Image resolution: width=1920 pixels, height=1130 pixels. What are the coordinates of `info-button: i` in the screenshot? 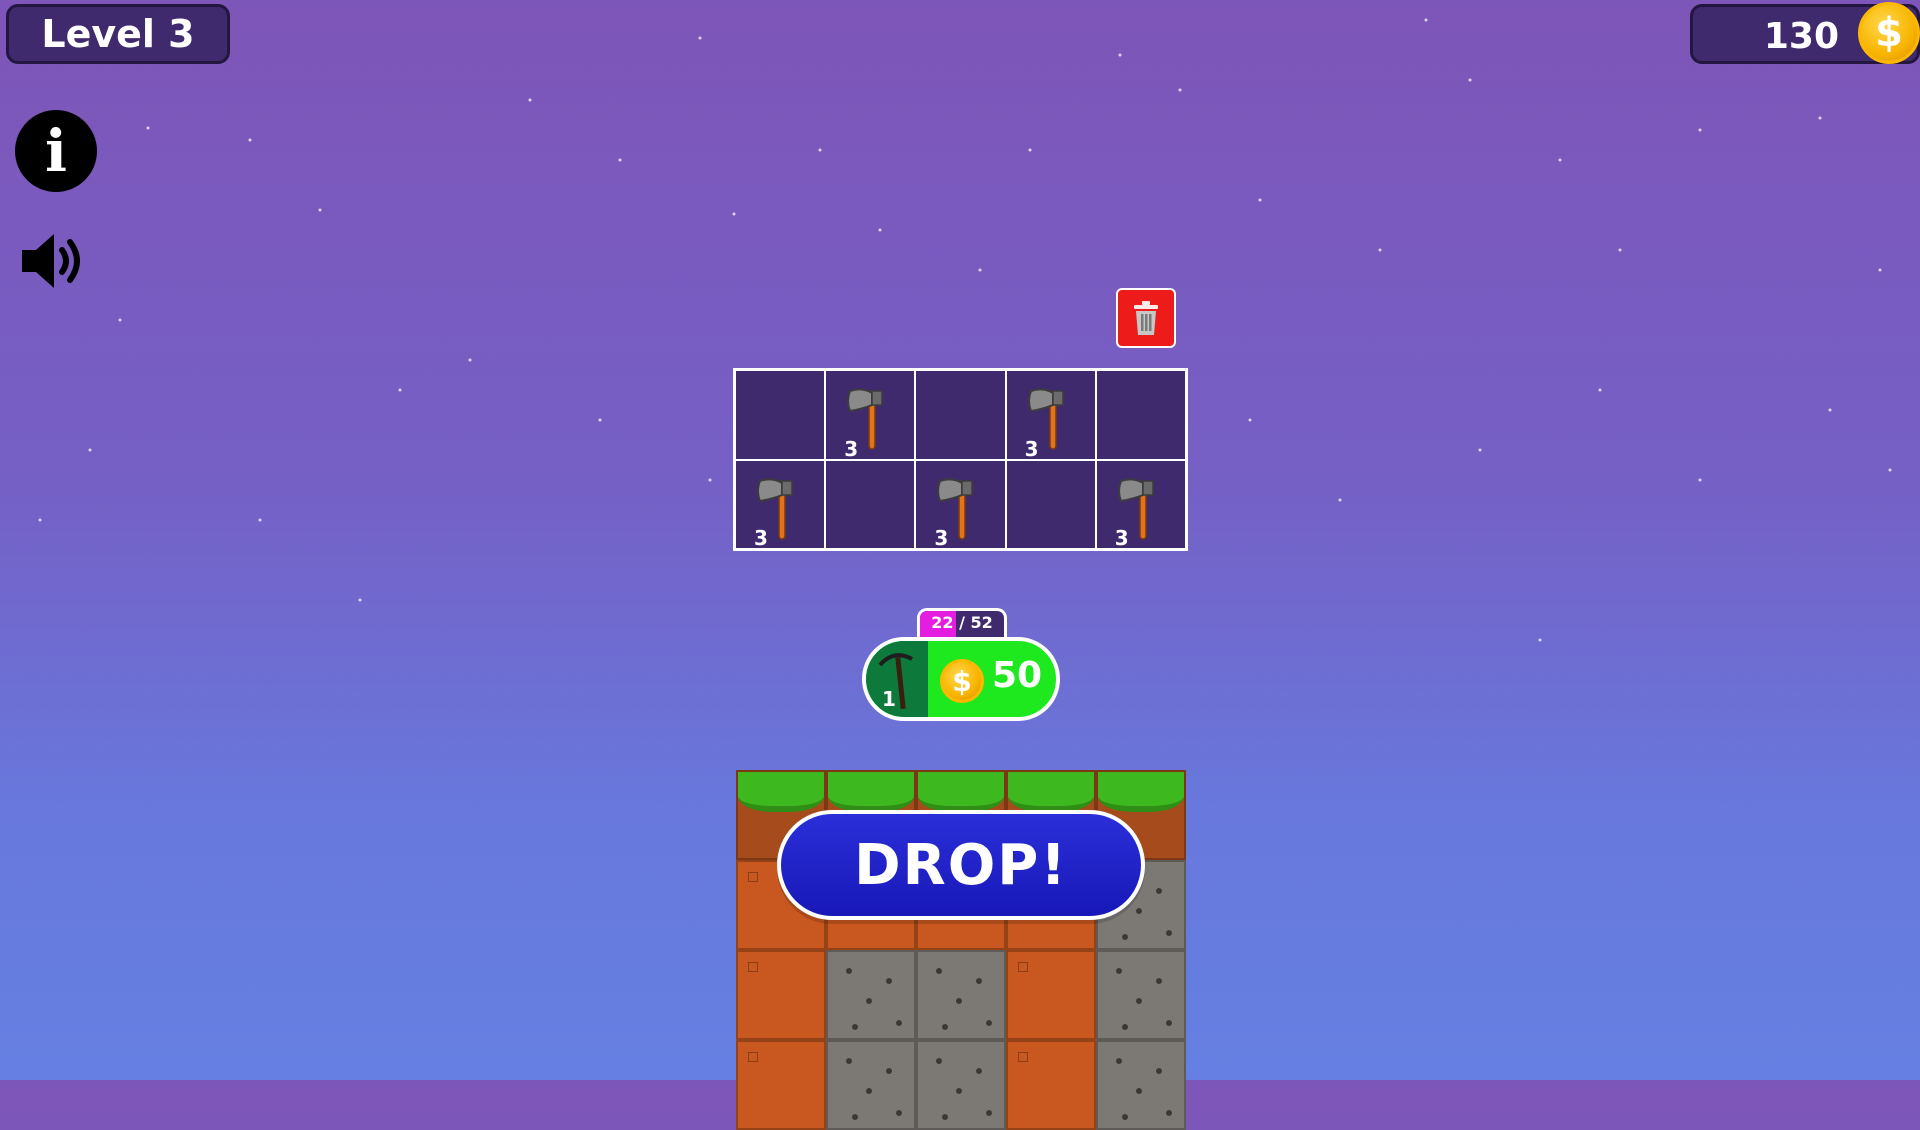 It's located at (56, 151).